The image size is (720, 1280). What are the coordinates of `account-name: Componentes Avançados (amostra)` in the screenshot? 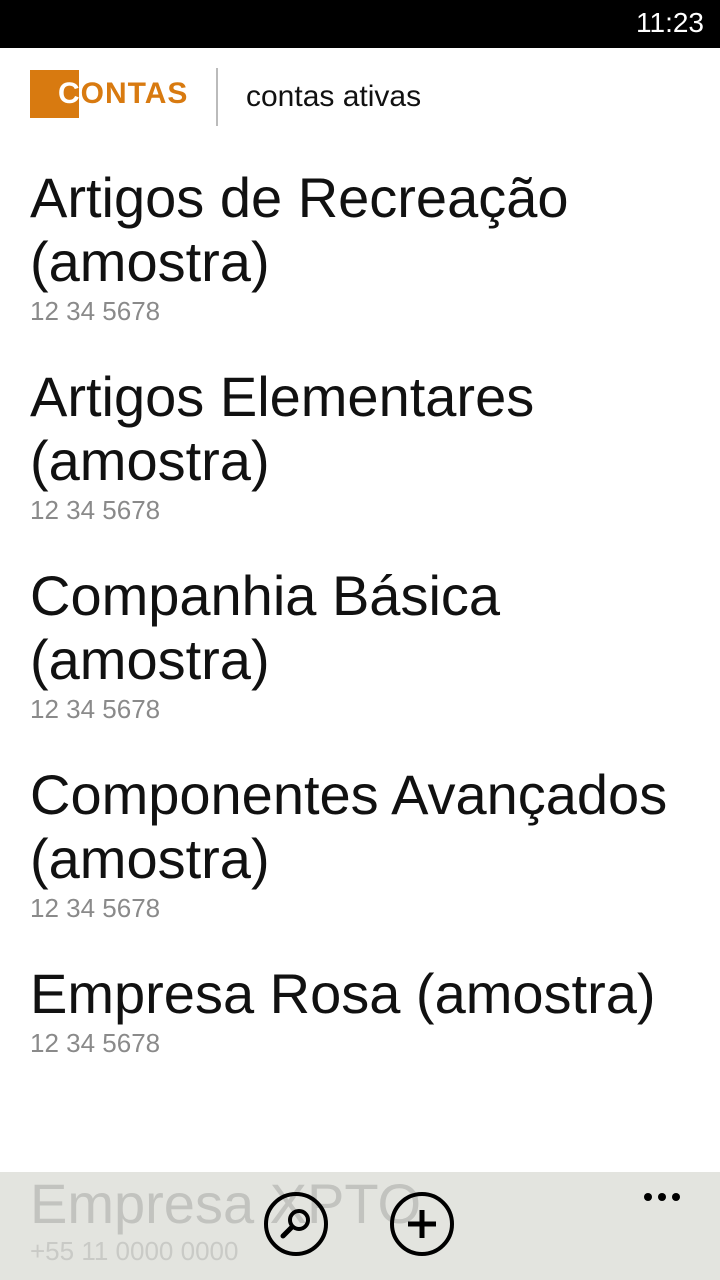 It's located at (349, 826).